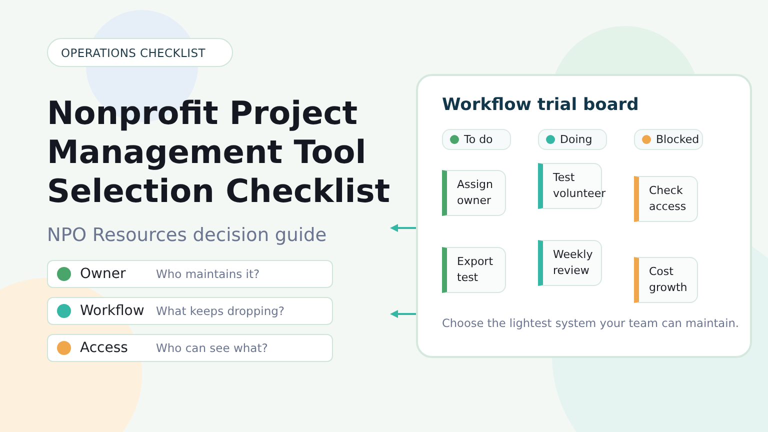  I want to click on criteria-label: Owner, so click(103, 274).